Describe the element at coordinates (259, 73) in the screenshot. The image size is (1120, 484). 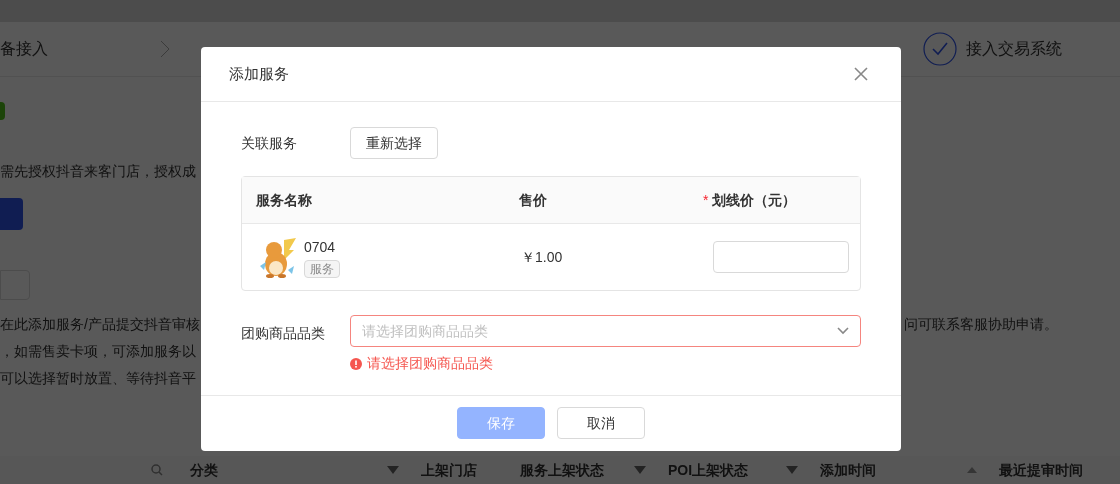
I see `dialog-title: 添加服务` at that location.